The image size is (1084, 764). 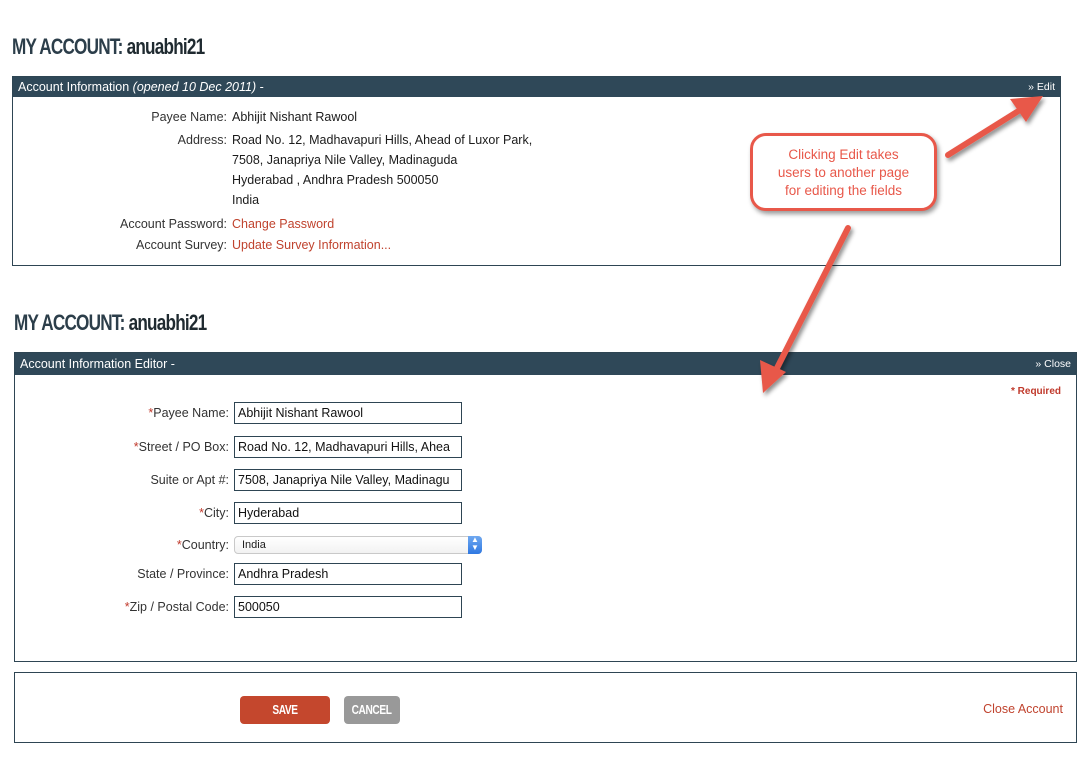 What do you see at coordinates (216, 513) in the screenshot?
I see `field-label-text: City:` at bounding box center [216, 513].